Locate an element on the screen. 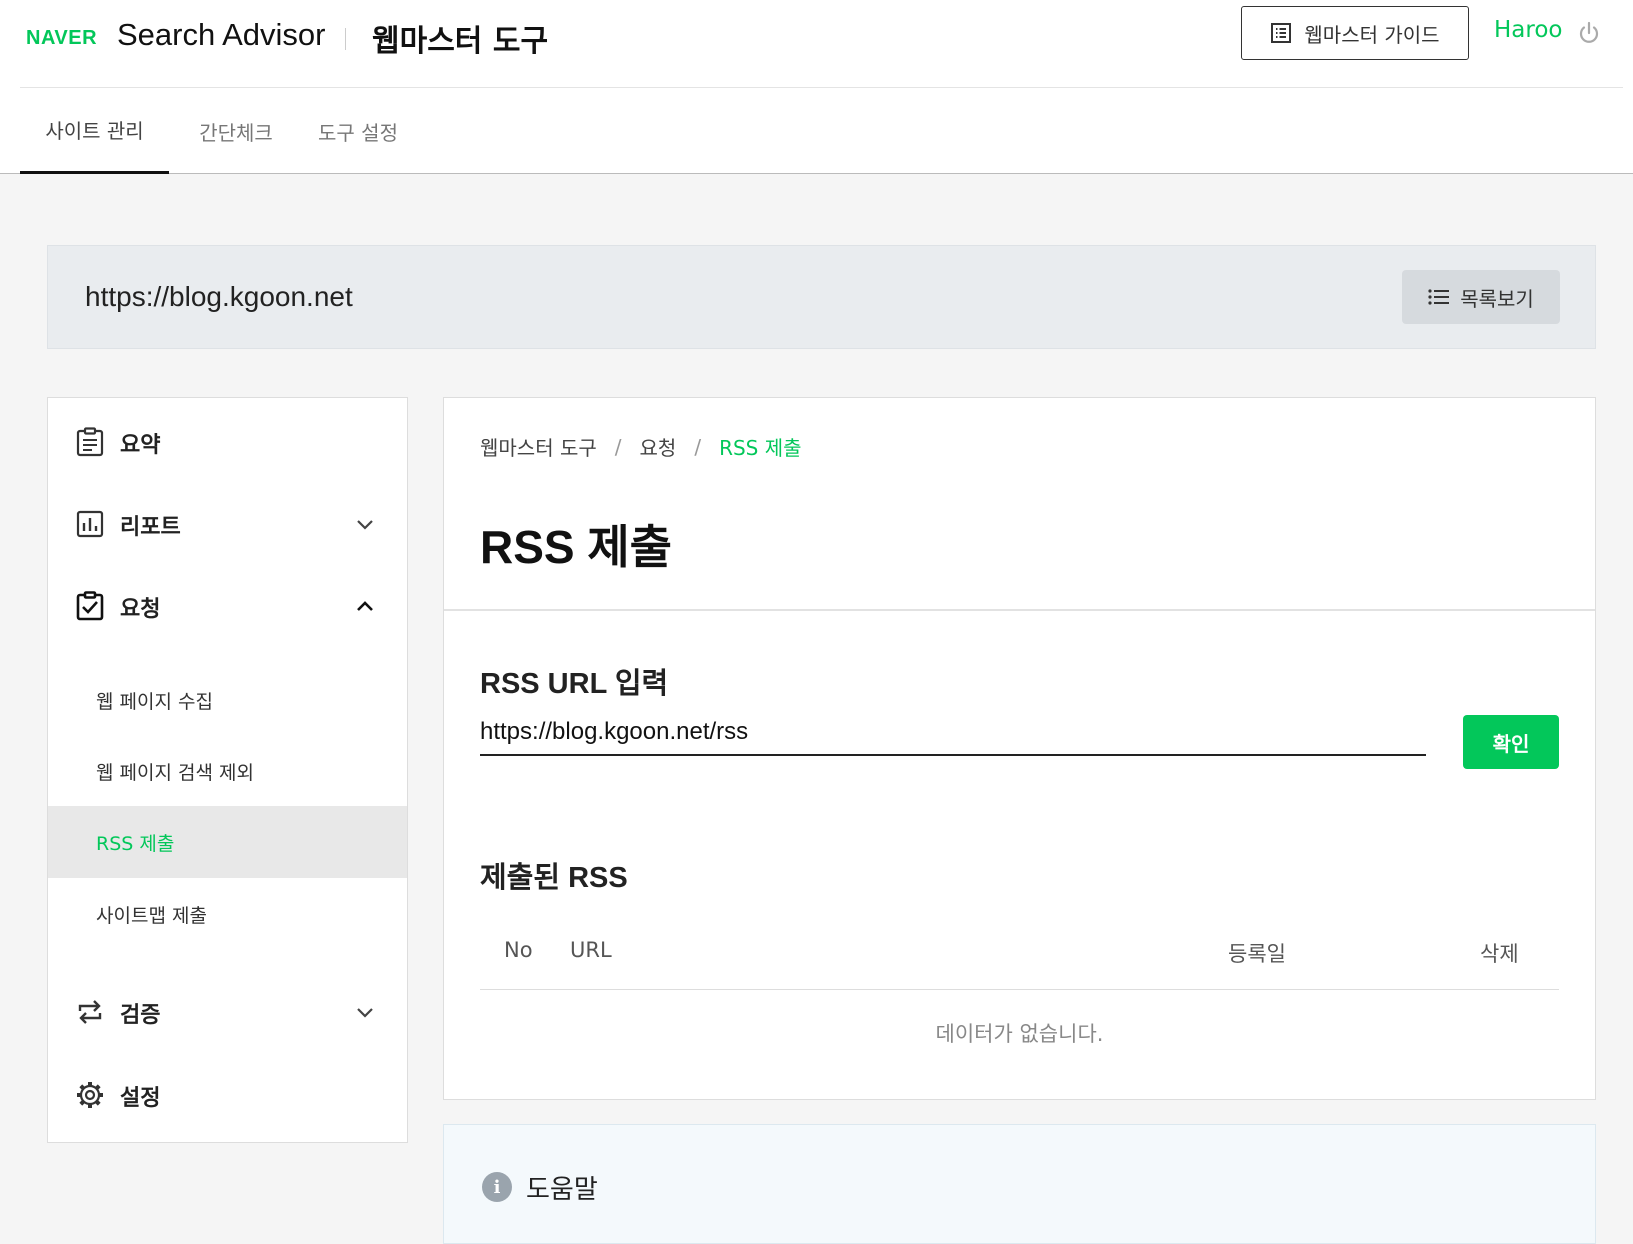  site-bar: https://blog.kgoon.net 목록보기 is located at coordinates (821, 297).